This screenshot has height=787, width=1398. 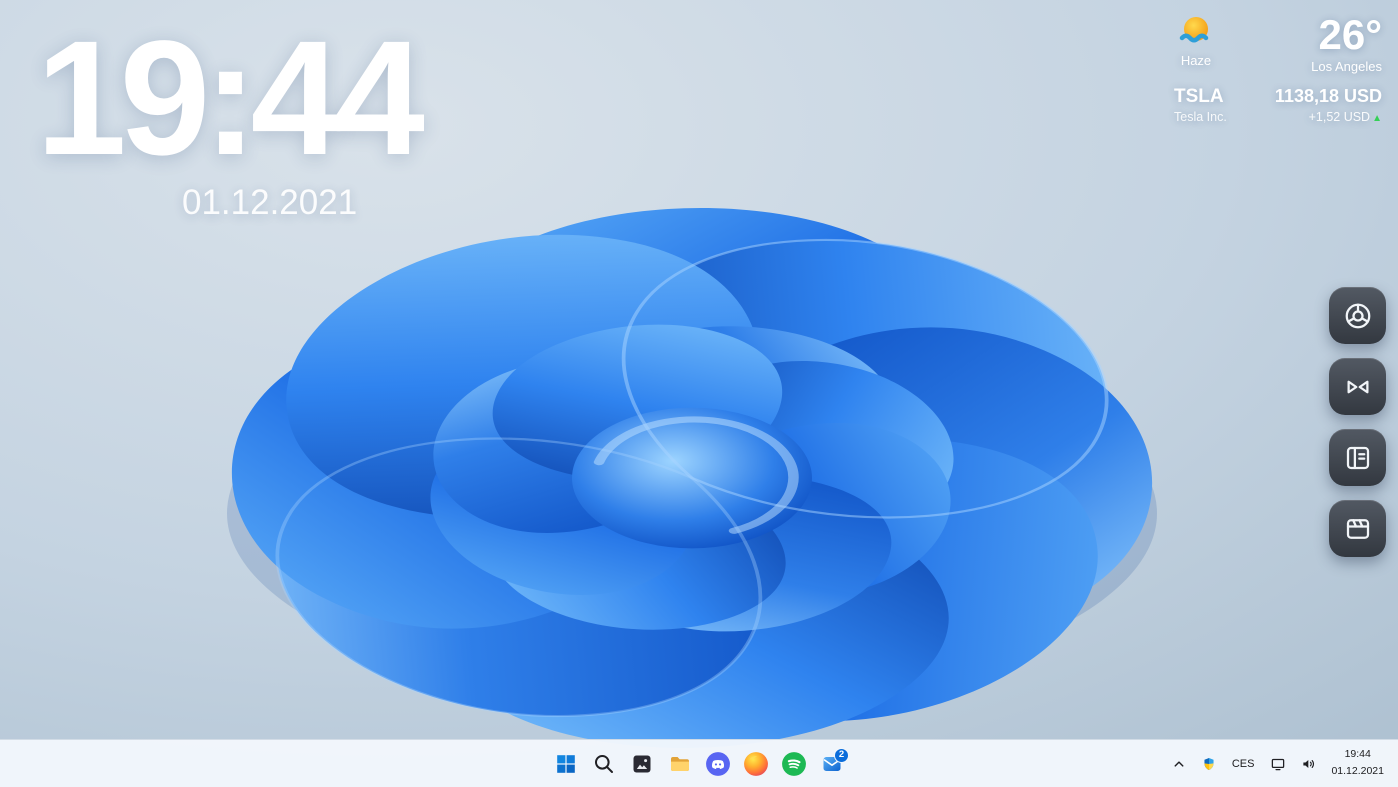 What do you see at coordinates (1346, 66) in the screenshot?
I see `weather-location: Los Angeles` at bounding box center [1346, 66].